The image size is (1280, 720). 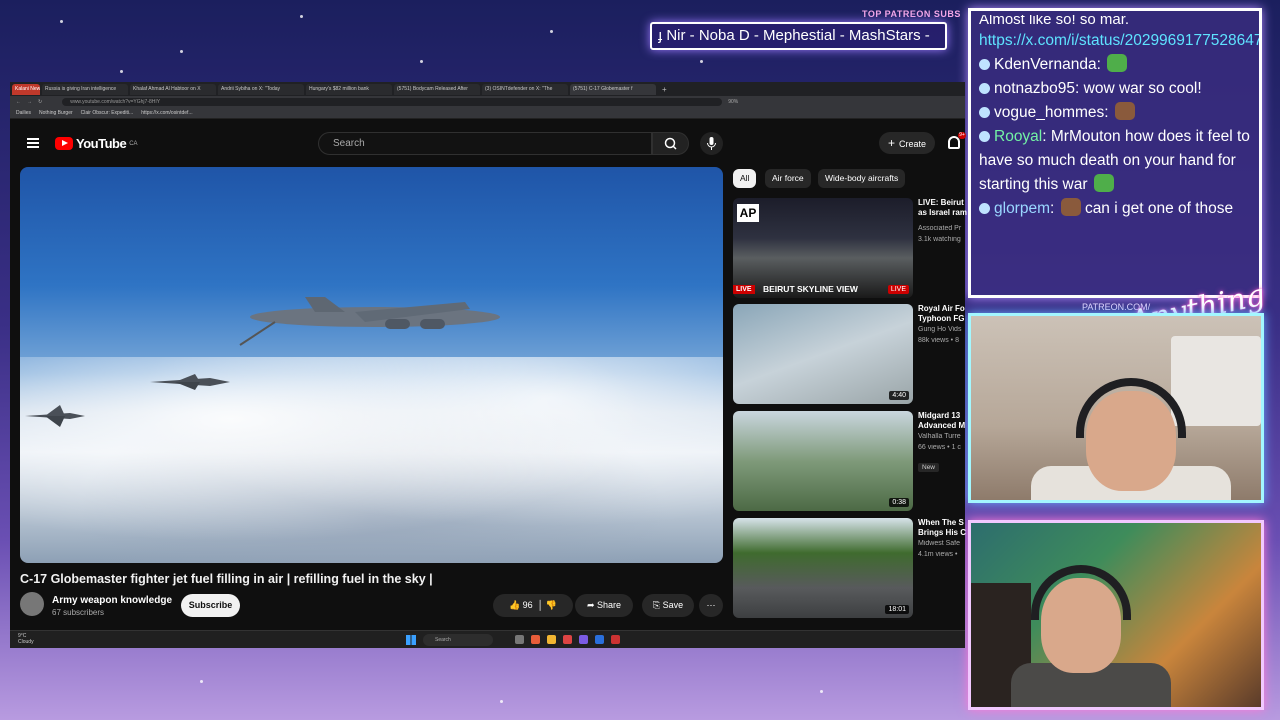 I want to click on create-label: Create, so click(x=913, y=144).